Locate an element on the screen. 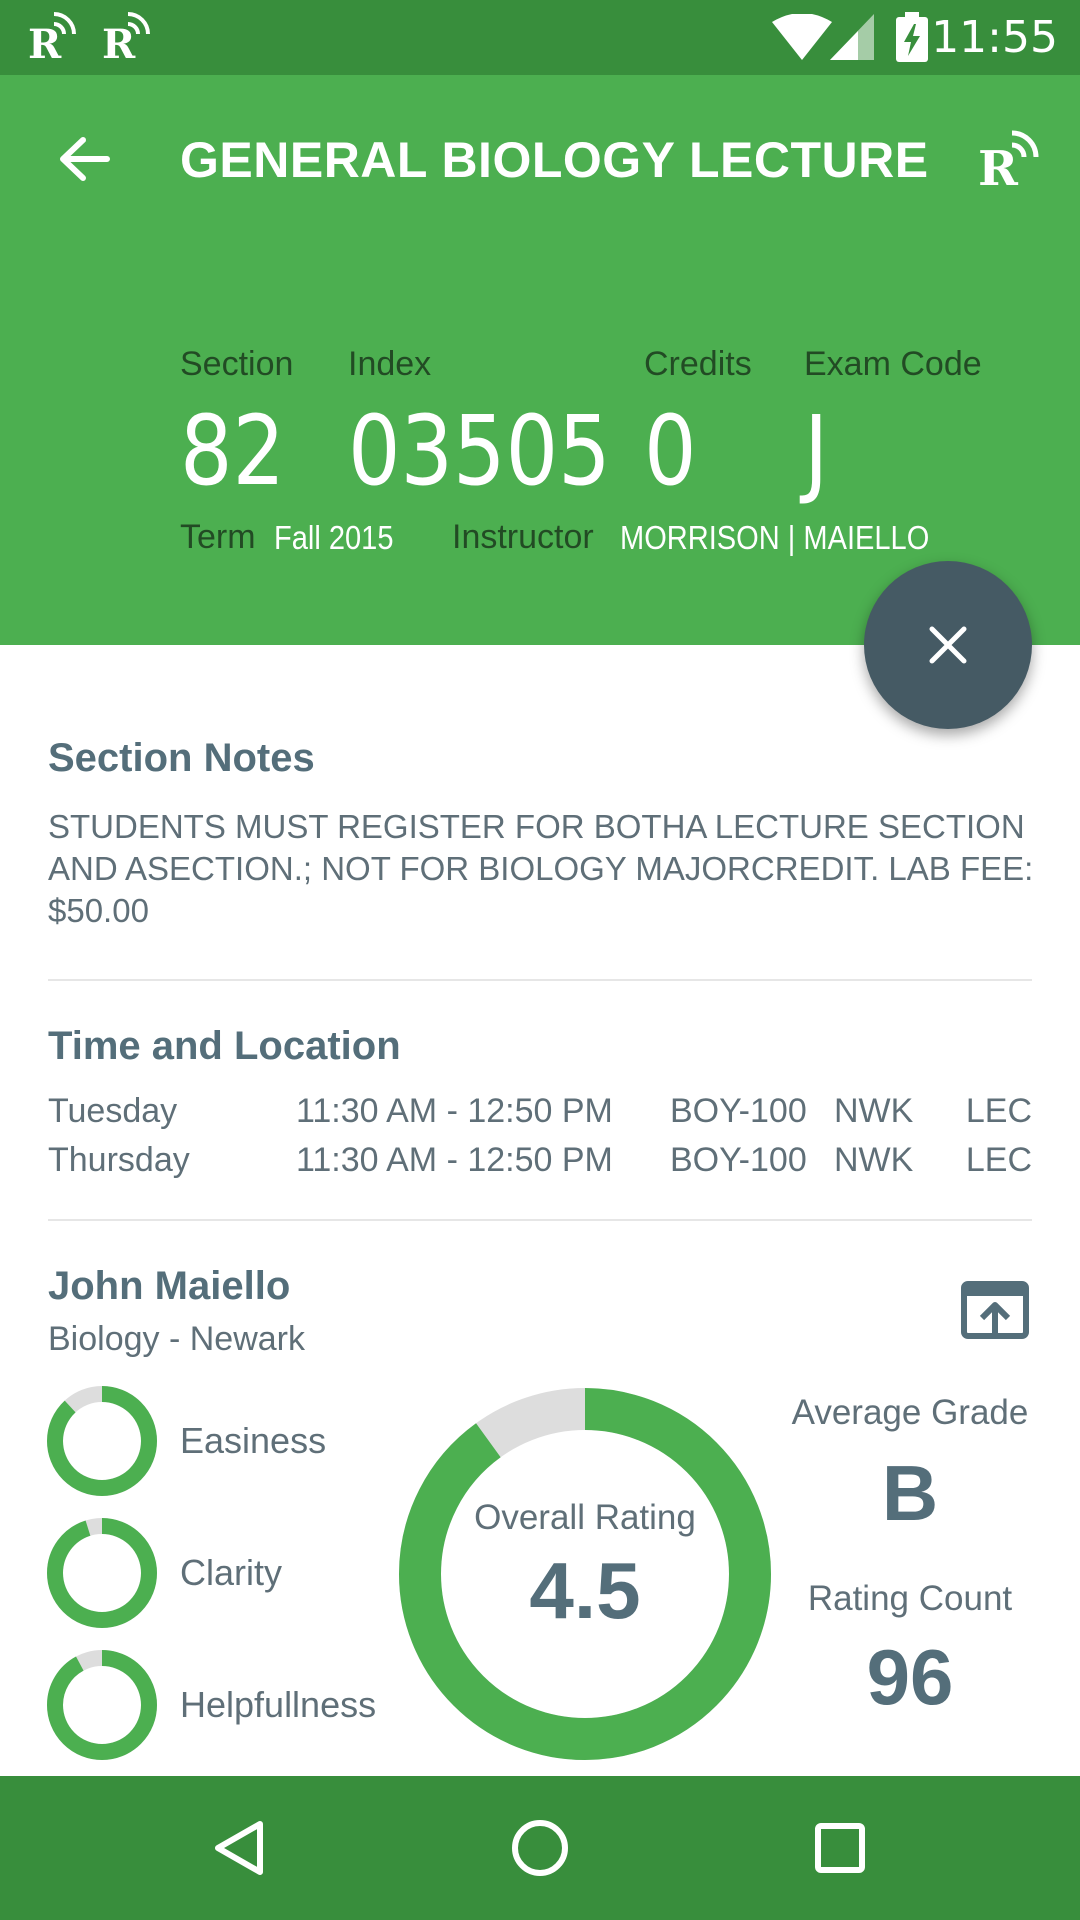 The height and width of the screenshot is (1920, 1080). overall-rating-label: Overall Rating is located at coordinates (585, 1517).